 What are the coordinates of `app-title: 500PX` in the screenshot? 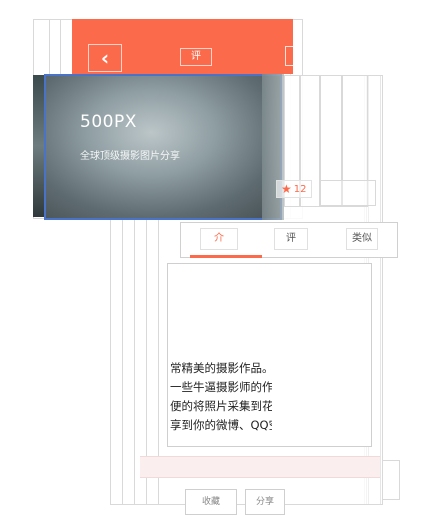 It's located at (108, 122).